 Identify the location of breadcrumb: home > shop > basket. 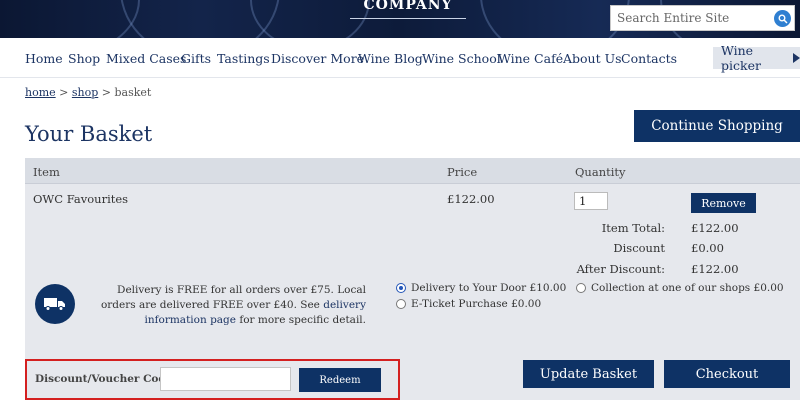
(88, 92).